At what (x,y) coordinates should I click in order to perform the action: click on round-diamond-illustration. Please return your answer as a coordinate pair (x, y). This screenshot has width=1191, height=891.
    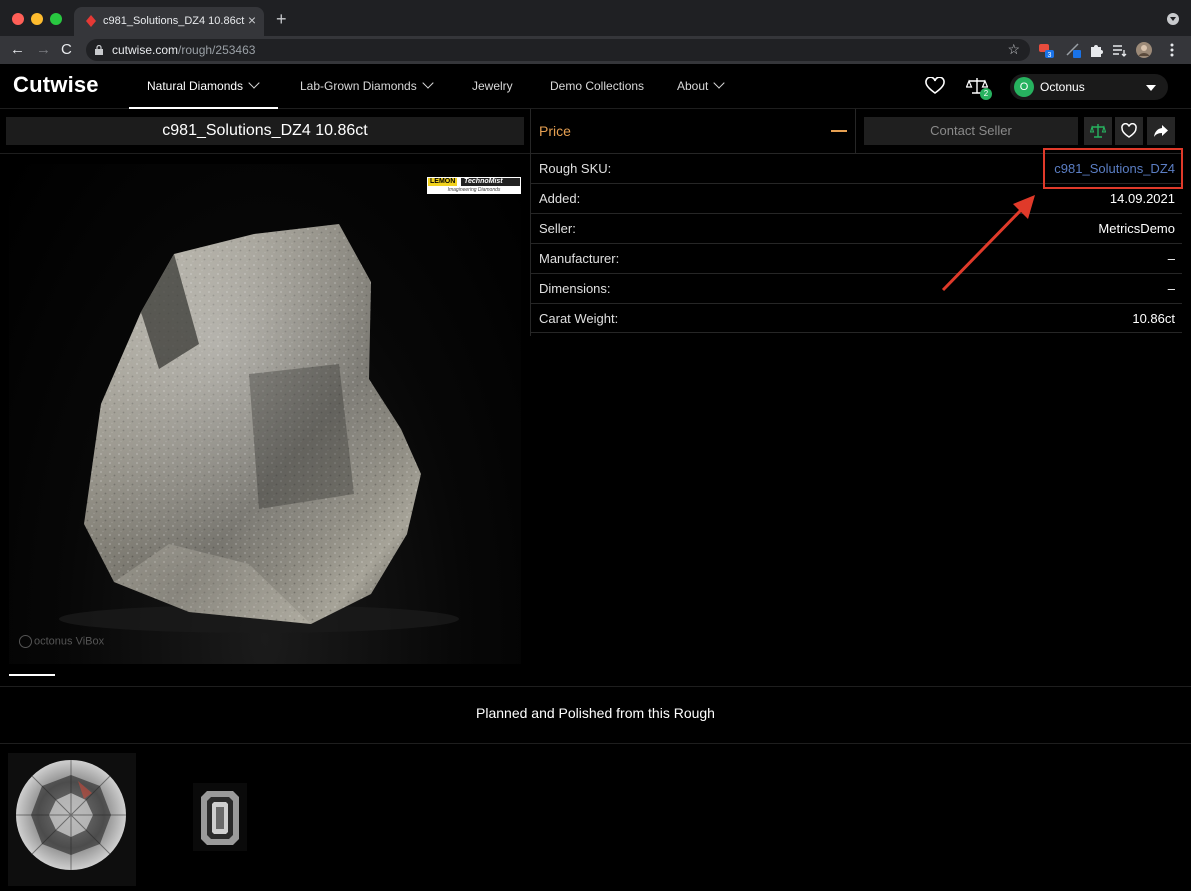
    Looking at the image, I should click on (71, 815).